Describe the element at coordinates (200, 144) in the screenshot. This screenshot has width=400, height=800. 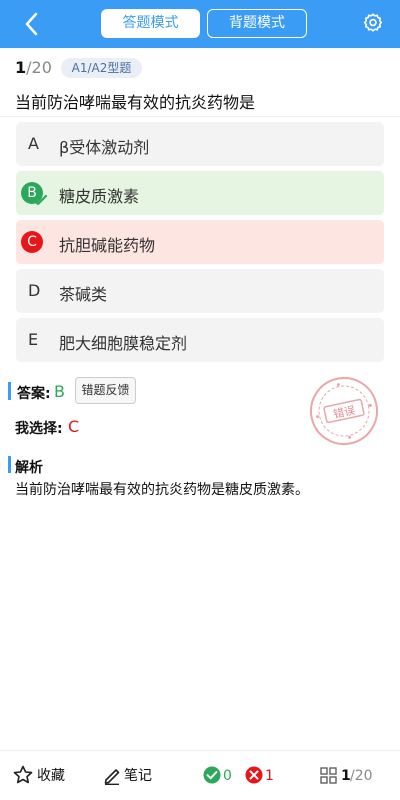
I see `option-a: A β受体激动剂` at that location.